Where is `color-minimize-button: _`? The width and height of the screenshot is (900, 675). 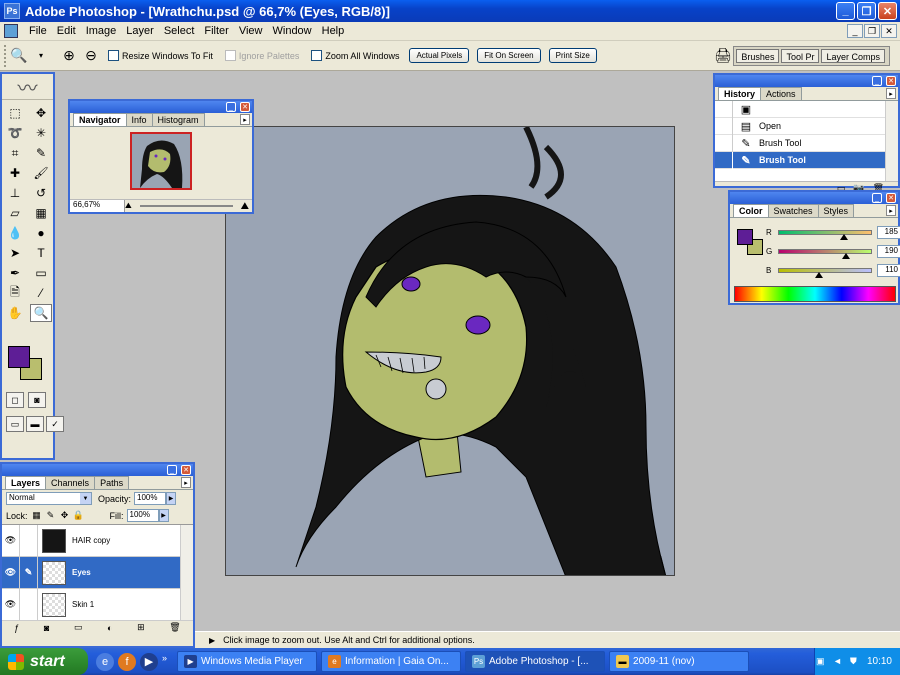
color-minimize-button: _ is located at coordinates (877, 198).